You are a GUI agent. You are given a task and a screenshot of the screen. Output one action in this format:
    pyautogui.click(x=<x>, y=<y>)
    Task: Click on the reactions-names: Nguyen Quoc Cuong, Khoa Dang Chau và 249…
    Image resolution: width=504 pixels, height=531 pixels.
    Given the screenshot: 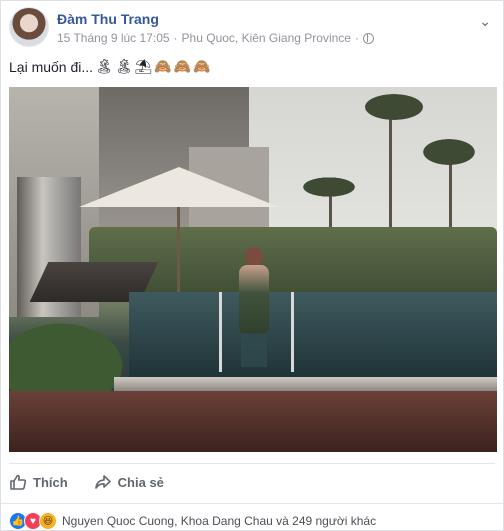 What is the action you would take?
    pyautogui.click(x=219, y=521)
    